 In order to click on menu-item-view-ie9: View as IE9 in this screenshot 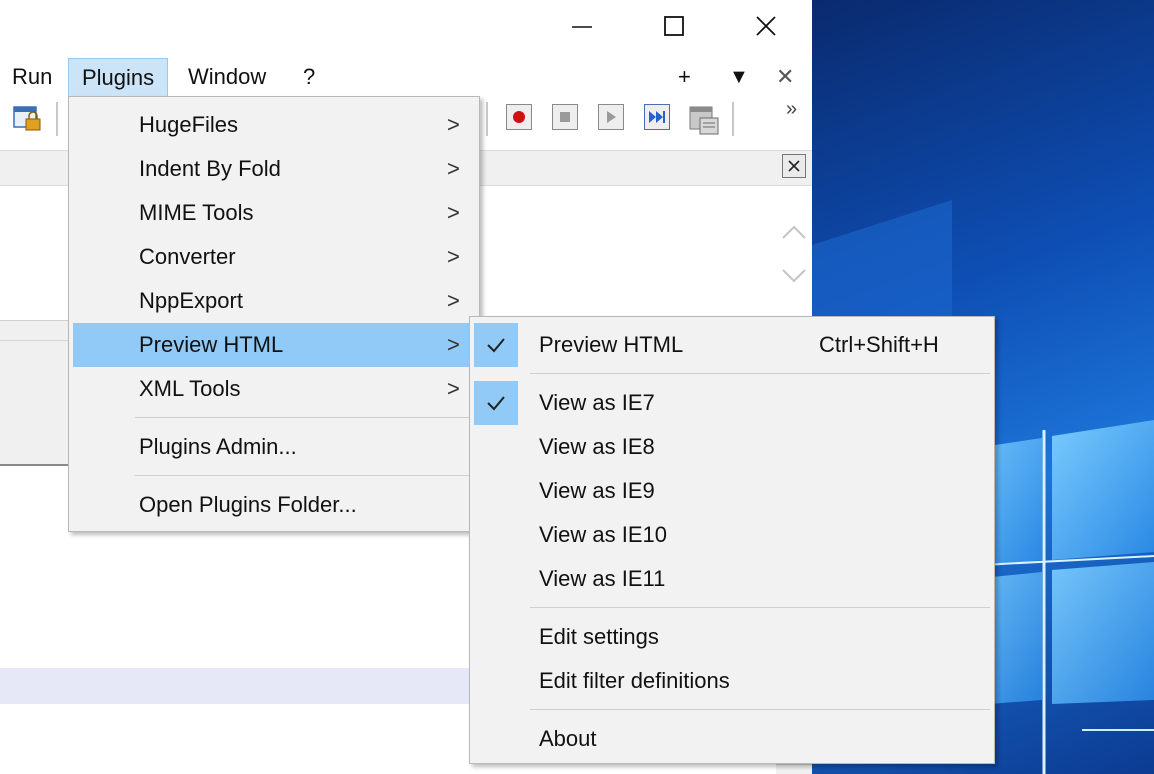, I will do `click(732, 491)`.